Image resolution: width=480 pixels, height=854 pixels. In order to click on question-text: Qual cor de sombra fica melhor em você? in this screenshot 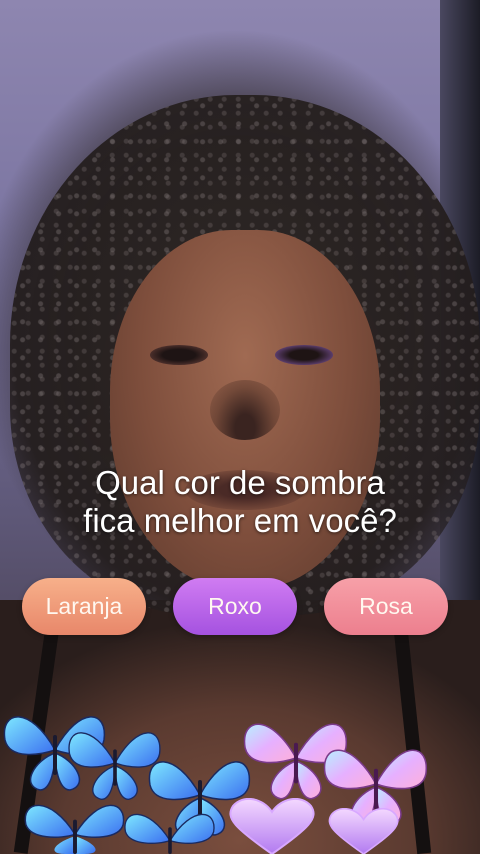, I will do `click(240, 502)`.